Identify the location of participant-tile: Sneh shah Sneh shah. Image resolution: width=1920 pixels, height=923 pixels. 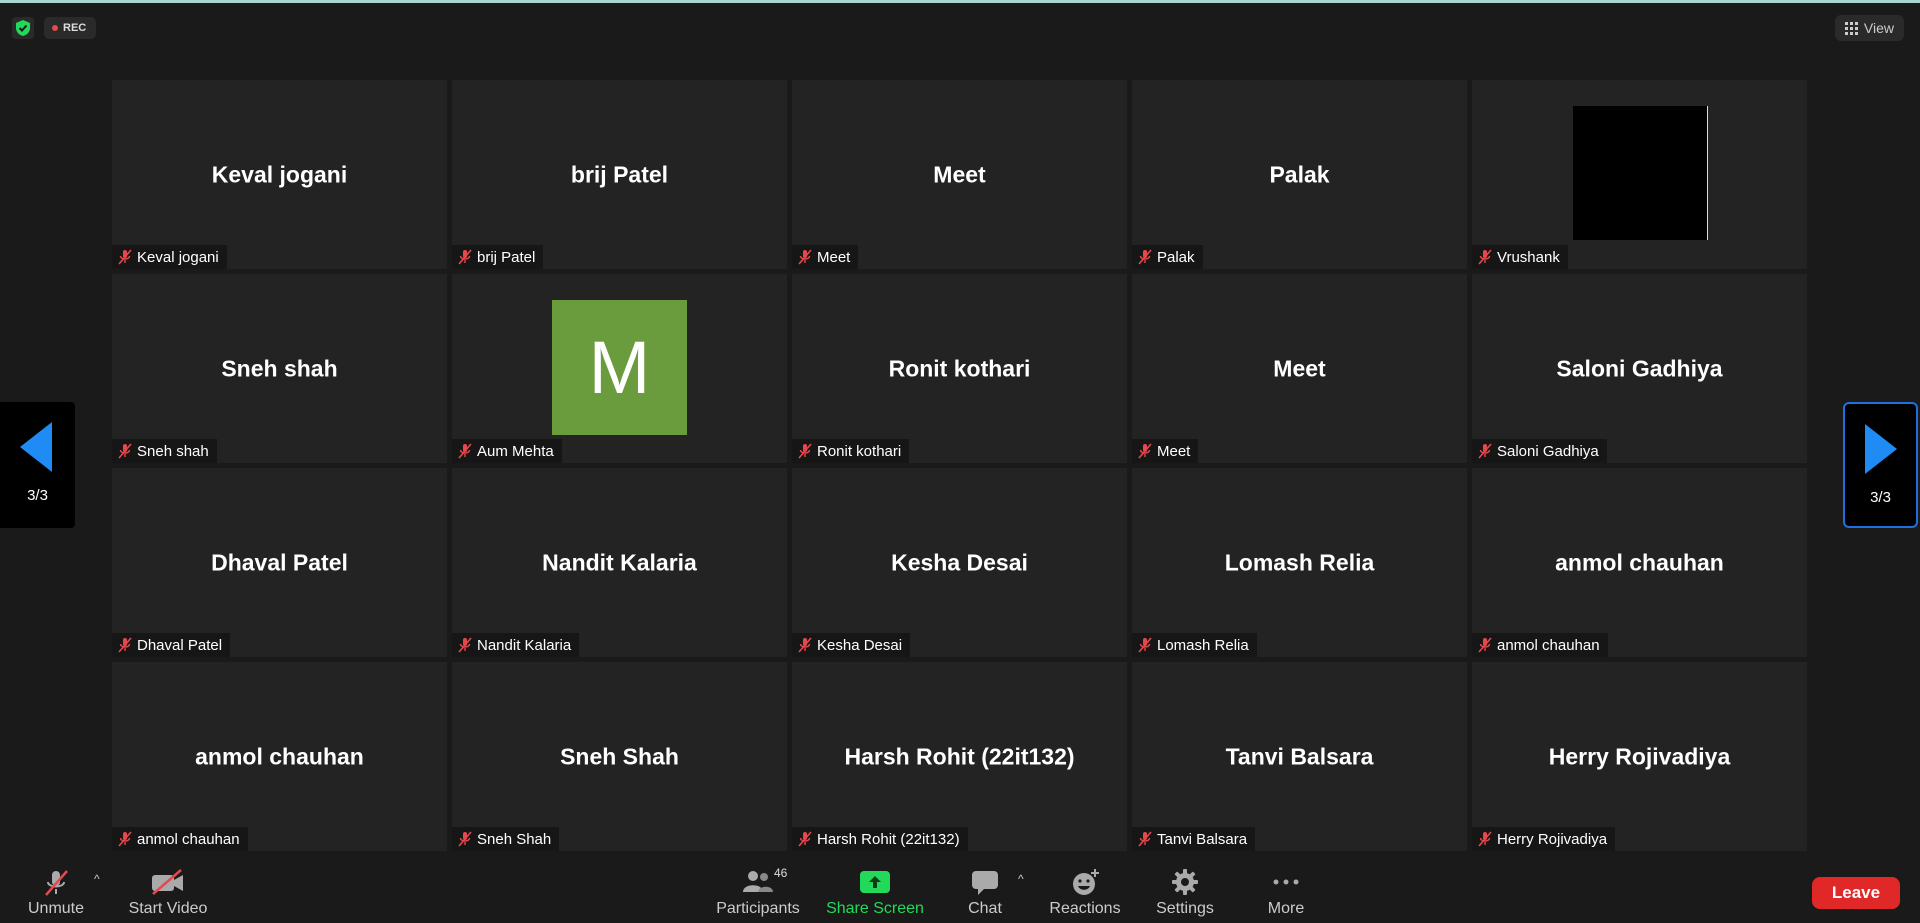
(279, 368).